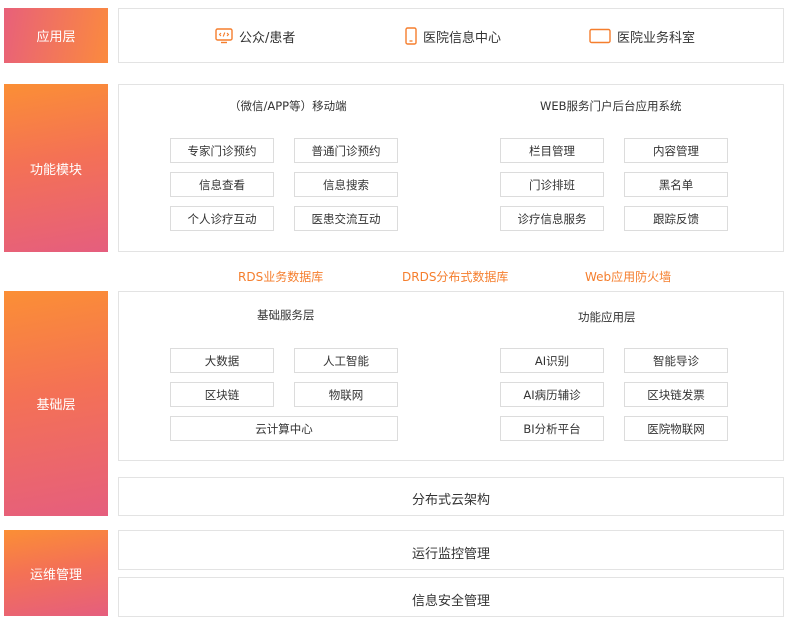 The width and height of the screenshot is (790, 624). I want to click on base-item-blockchain: 区块链, so click(222, 394).